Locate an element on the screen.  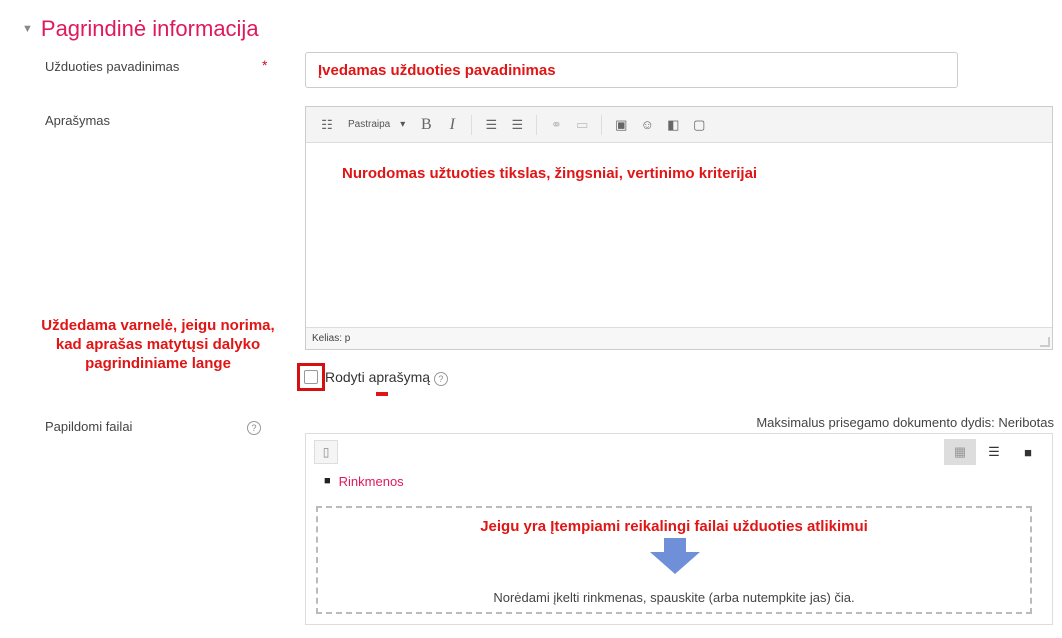
editor-toolbar: ☷ Pastraipa ▾ B I ☰ ☰ ⚭ ▭ ▣ ☺ ◧ ▢ is located at coordinates (679, 125).